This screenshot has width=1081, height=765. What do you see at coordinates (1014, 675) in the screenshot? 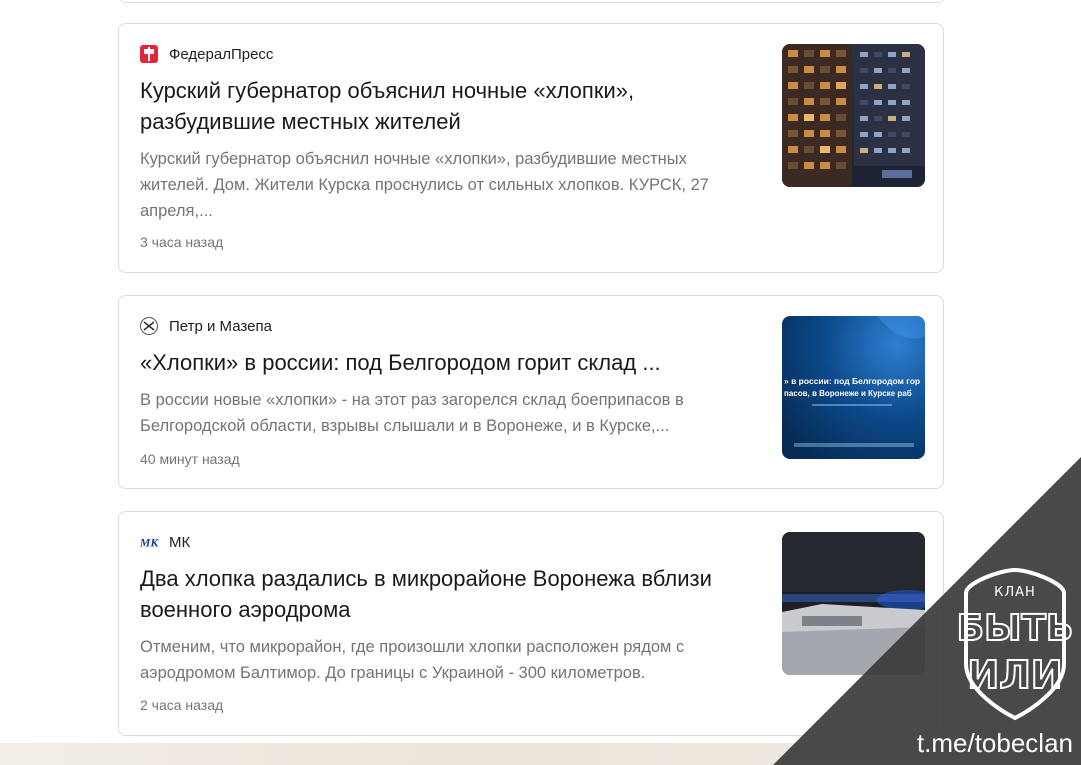
I see `emblem-bottom-text: ИЛИ` at bounding box center [1014, 675].